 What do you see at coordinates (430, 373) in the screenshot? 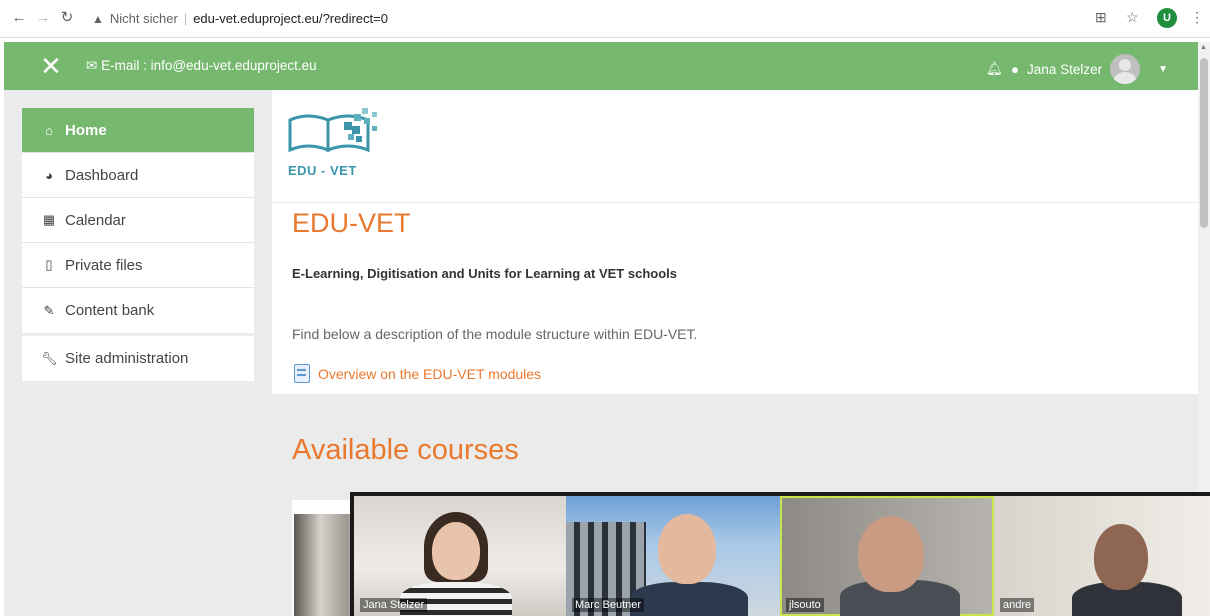
I see `modules-overview-link-text: Overview on the EDU-VET modules` at bounding box center [430, 373].